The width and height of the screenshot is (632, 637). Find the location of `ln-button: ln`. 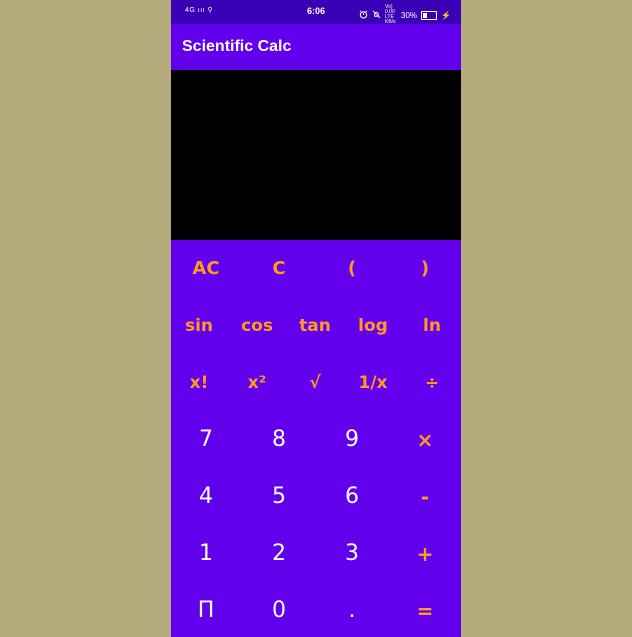

ln-button: ln is located at coordinates (432, 325).